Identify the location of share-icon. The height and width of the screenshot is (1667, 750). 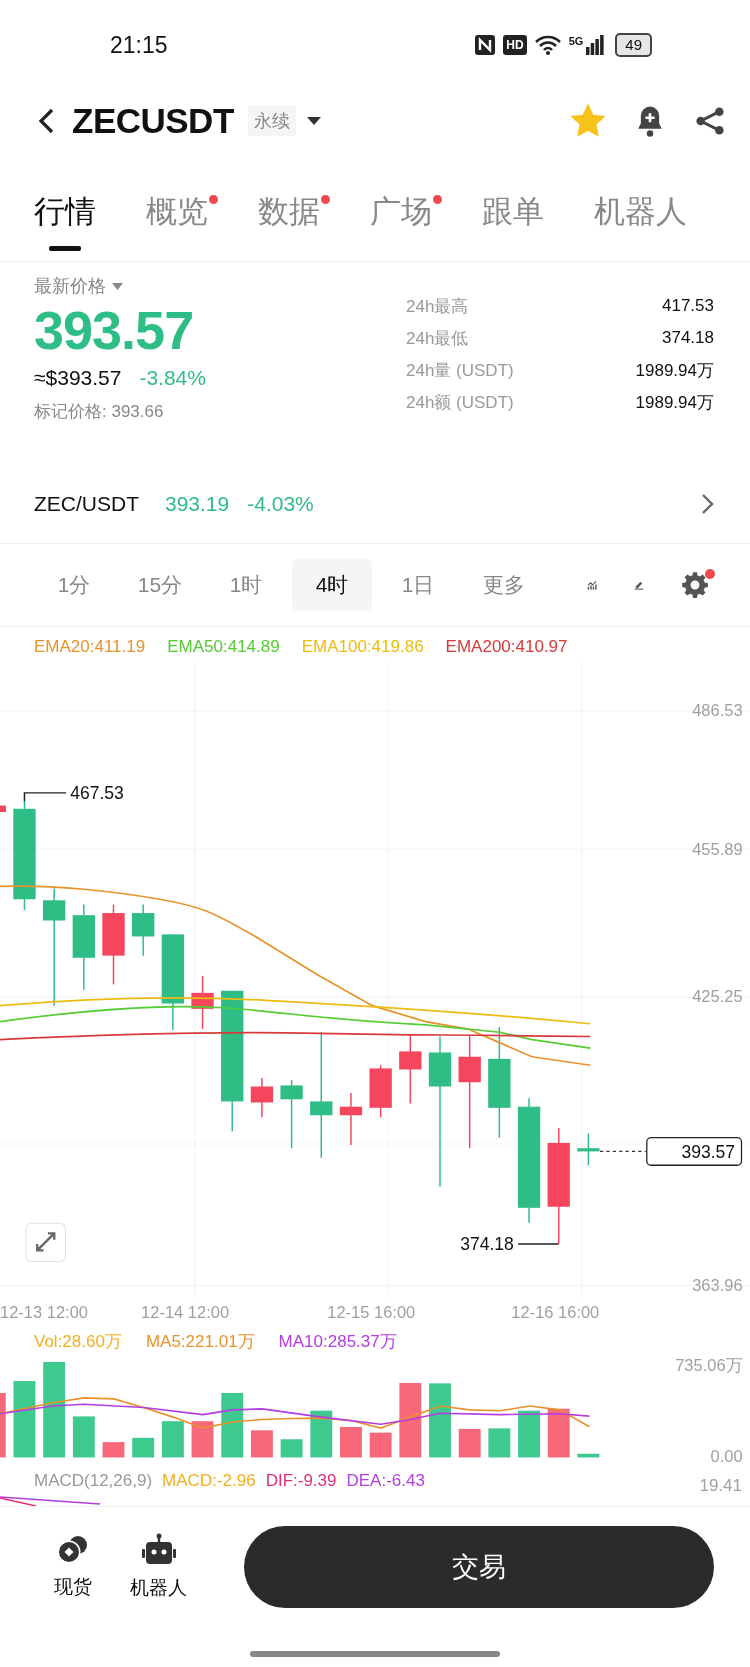
(710, 121).